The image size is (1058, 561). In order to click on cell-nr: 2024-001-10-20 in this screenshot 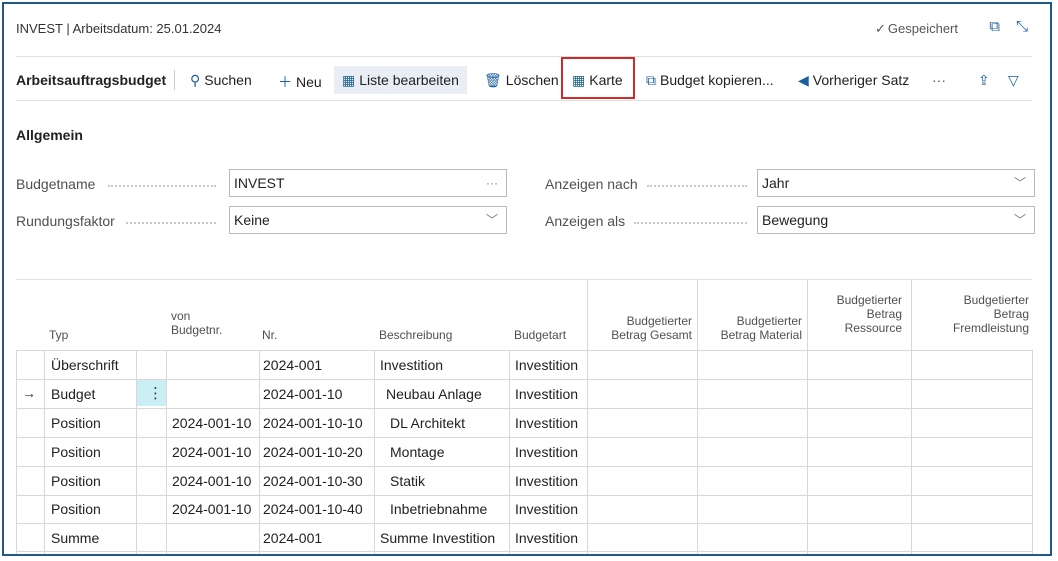, I will do `click(313, 452)`.